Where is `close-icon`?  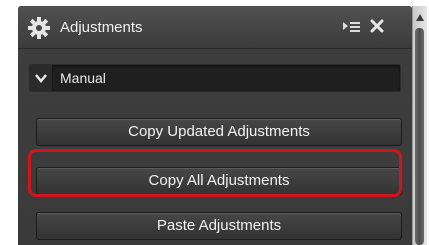 close-icon is located at coordinates (377, 26).